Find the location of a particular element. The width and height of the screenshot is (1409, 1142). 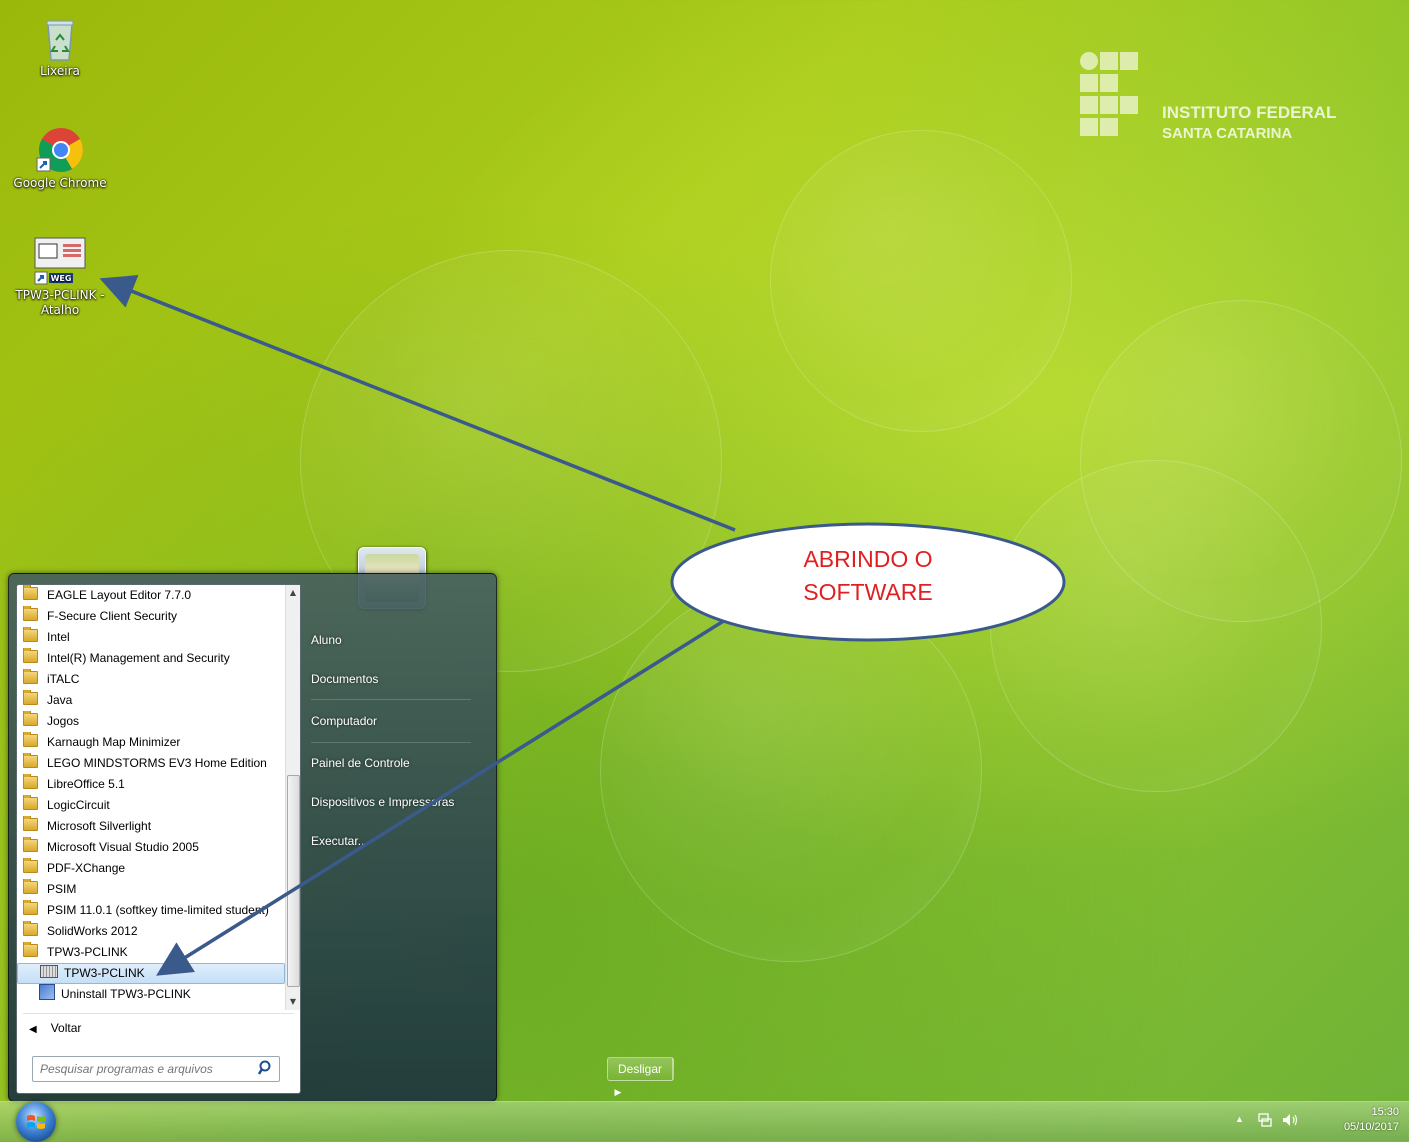

network-icon is located at coordinates (1265, 1121).